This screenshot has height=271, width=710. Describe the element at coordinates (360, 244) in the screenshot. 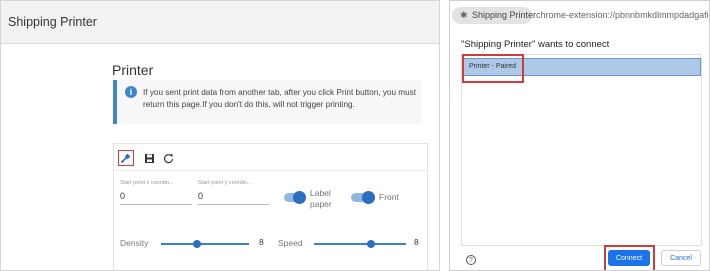

I see `speed-slider-track` at that location.